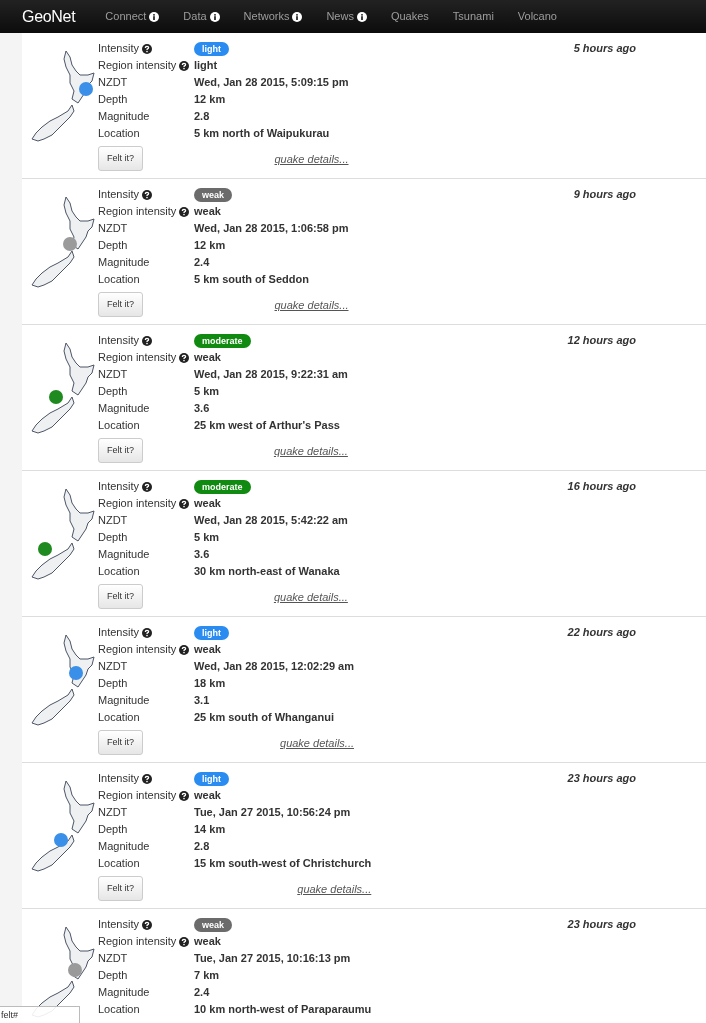  Describe the element at coordinates (210, 829) in the screenshot. I see `field-value: 14 km` at that location.